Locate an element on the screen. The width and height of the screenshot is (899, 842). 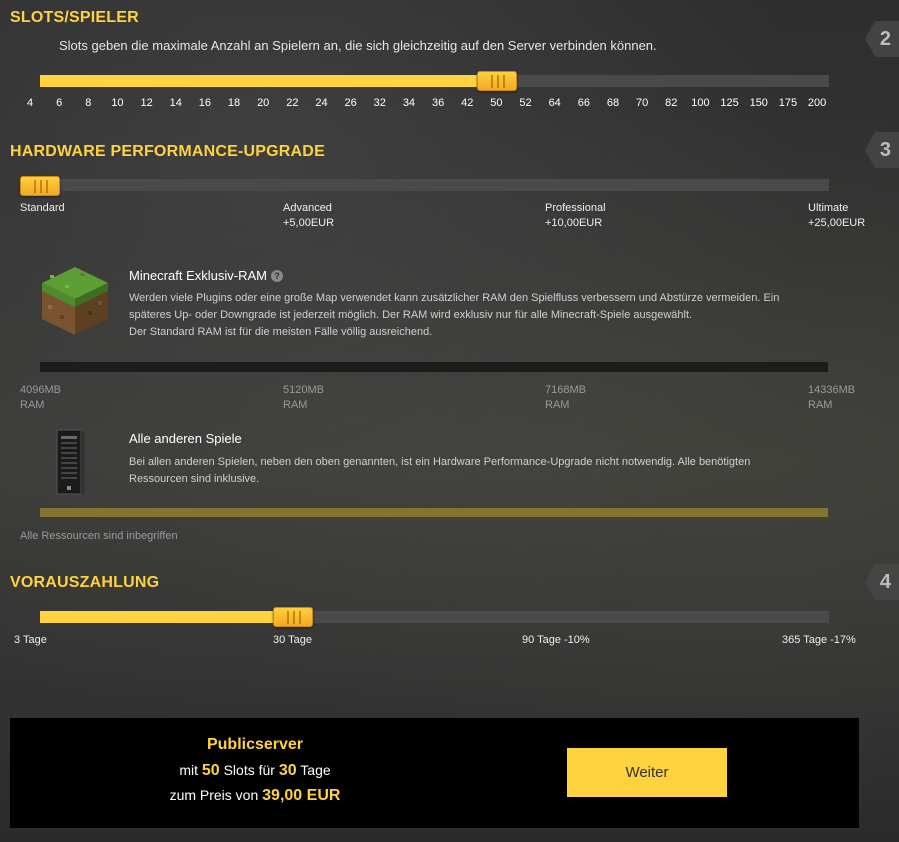
slots-tick-label: 16 is located at coordinates (205, 103).